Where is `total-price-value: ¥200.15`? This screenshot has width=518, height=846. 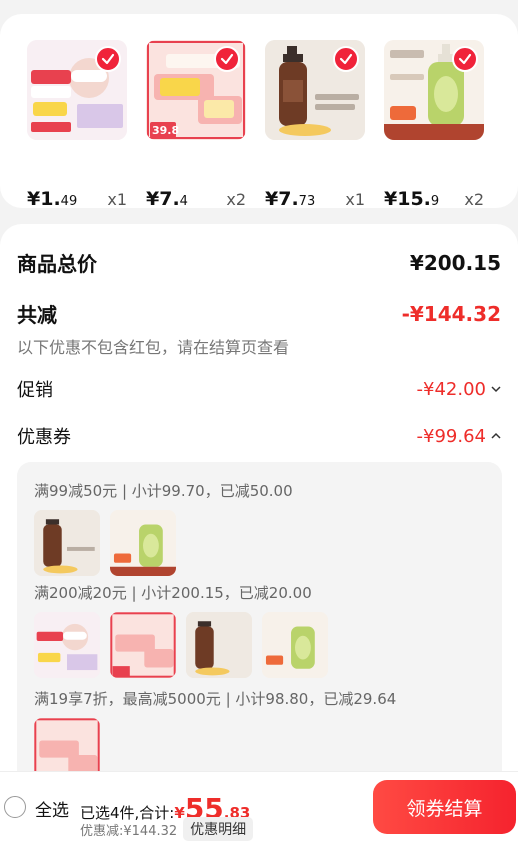 total-price-value: ¥200.15 is located at coordinates (455, 262).